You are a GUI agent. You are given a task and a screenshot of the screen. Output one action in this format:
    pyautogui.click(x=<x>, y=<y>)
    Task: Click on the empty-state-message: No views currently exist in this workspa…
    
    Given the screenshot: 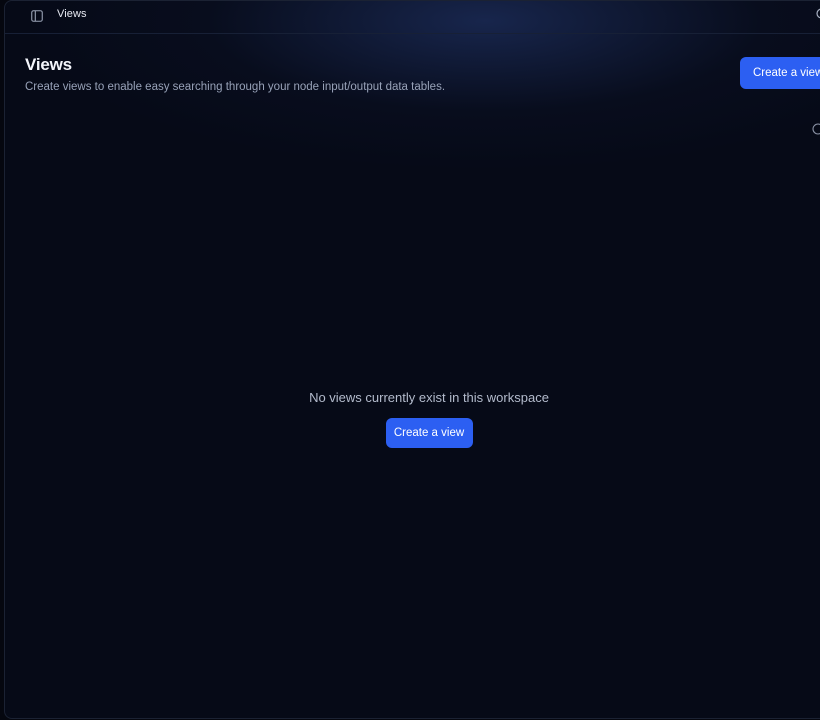 What is the action you would take?
    pyautogui.click(x=429, y=397)
    